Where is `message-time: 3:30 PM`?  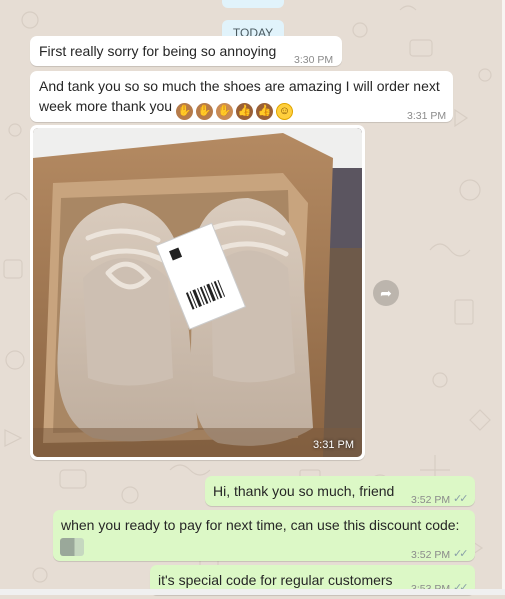
message-time: 3:30 PM is located at coordinates (314, 60).